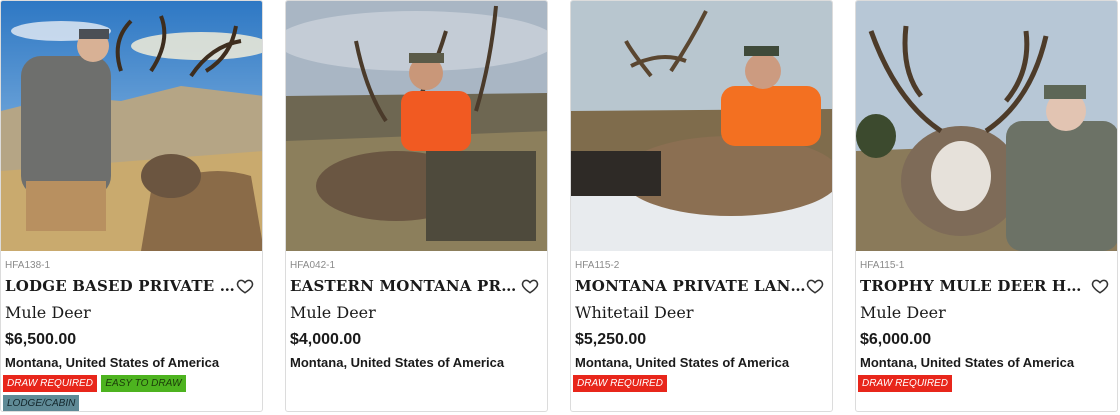 The height and width of the screenshot is (415, 1120). I want to click on listing-species: Whitetail Deer, so click(634, 312).